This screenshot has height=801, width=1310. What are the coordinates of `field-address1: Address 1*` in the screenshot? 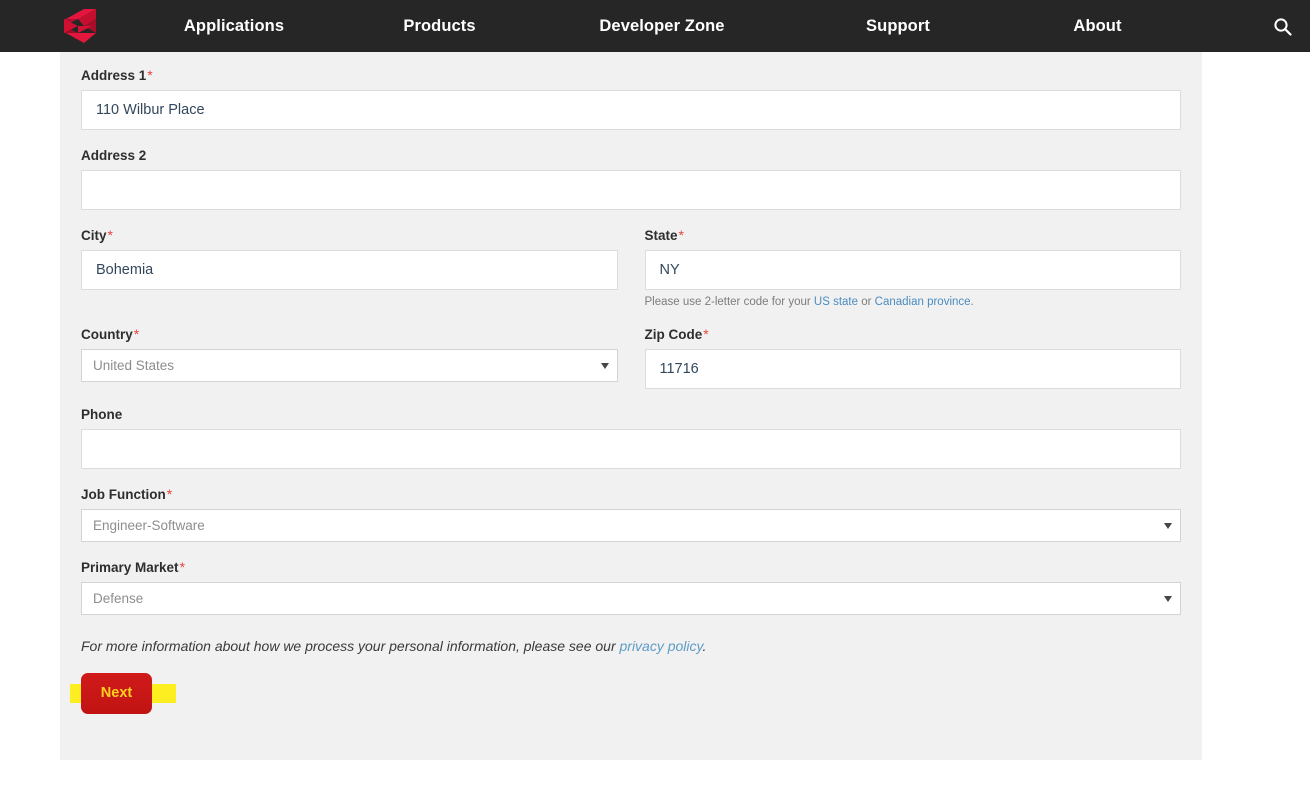 It's located at (631, 98).